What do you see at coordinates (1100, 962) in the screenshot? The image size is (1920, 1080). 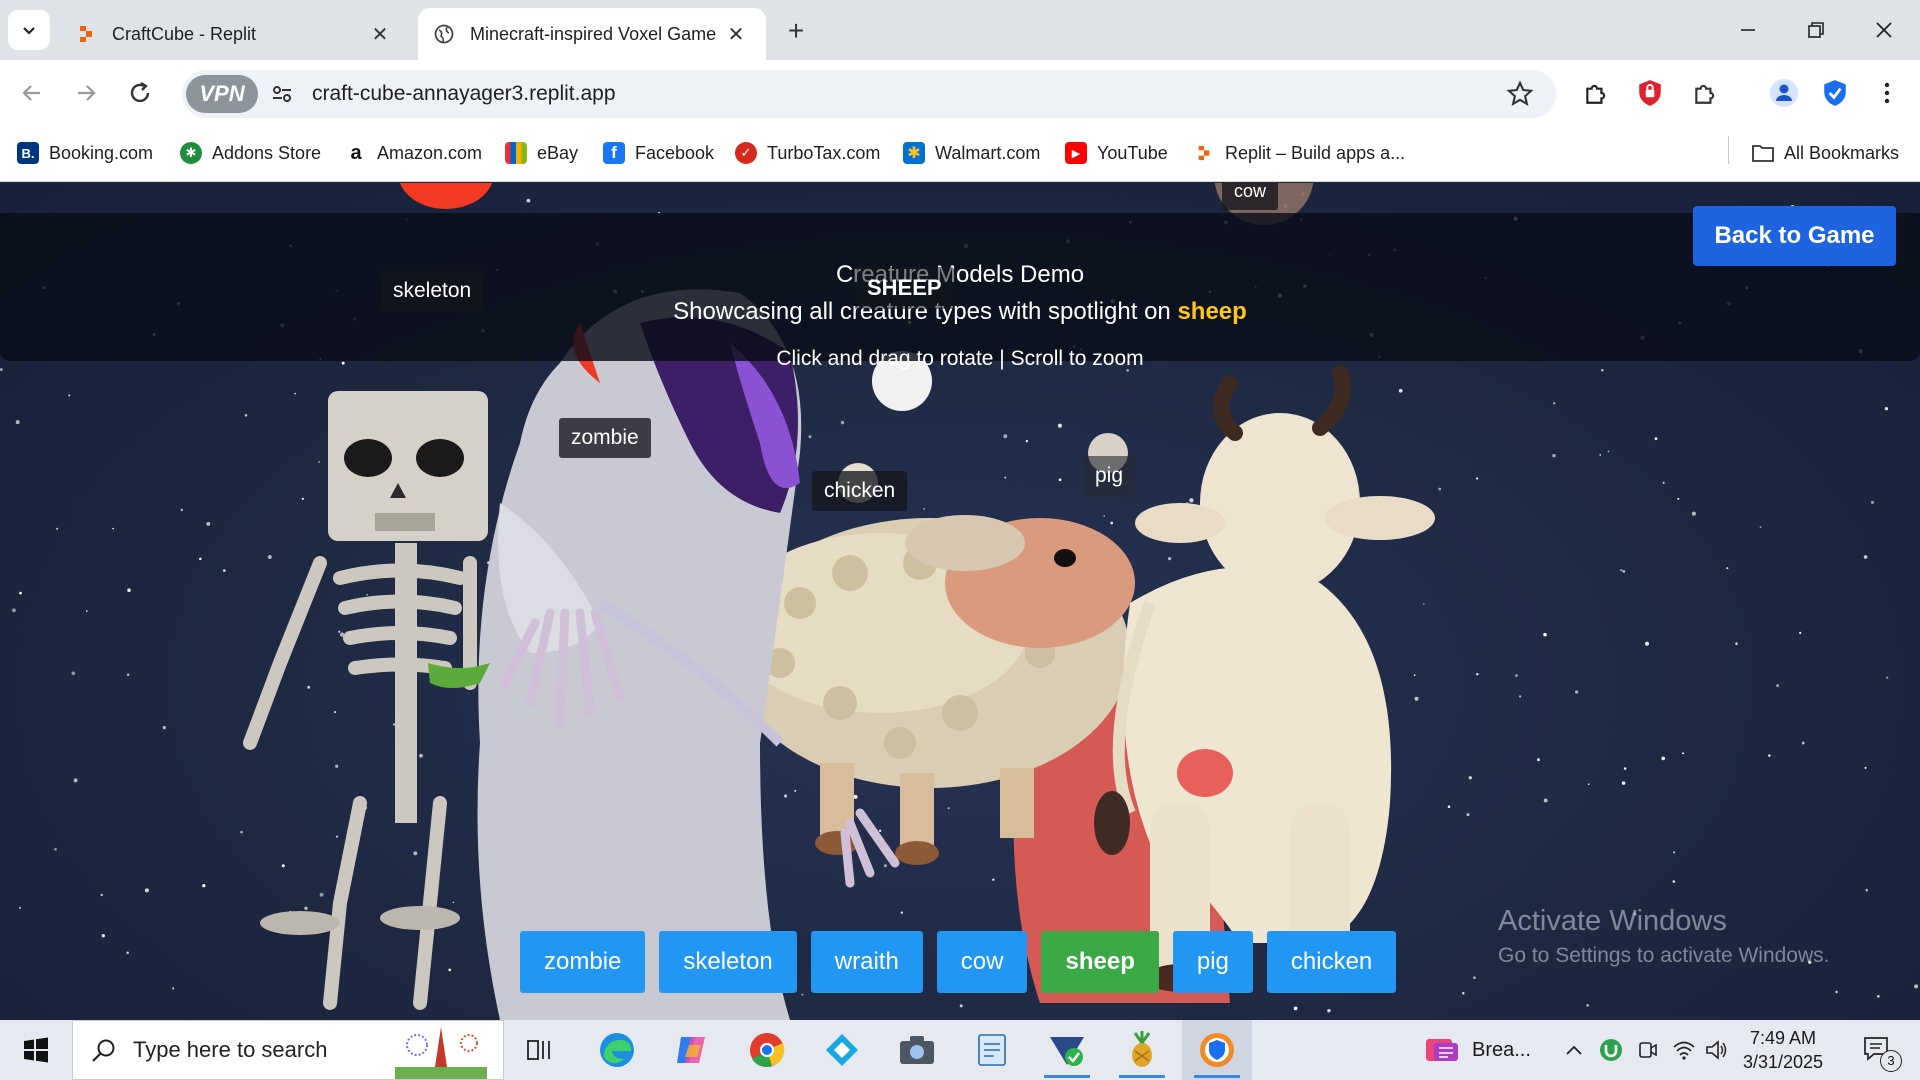 I see `creature-button-sheep: sheep` at bounding box center [1100, 962].